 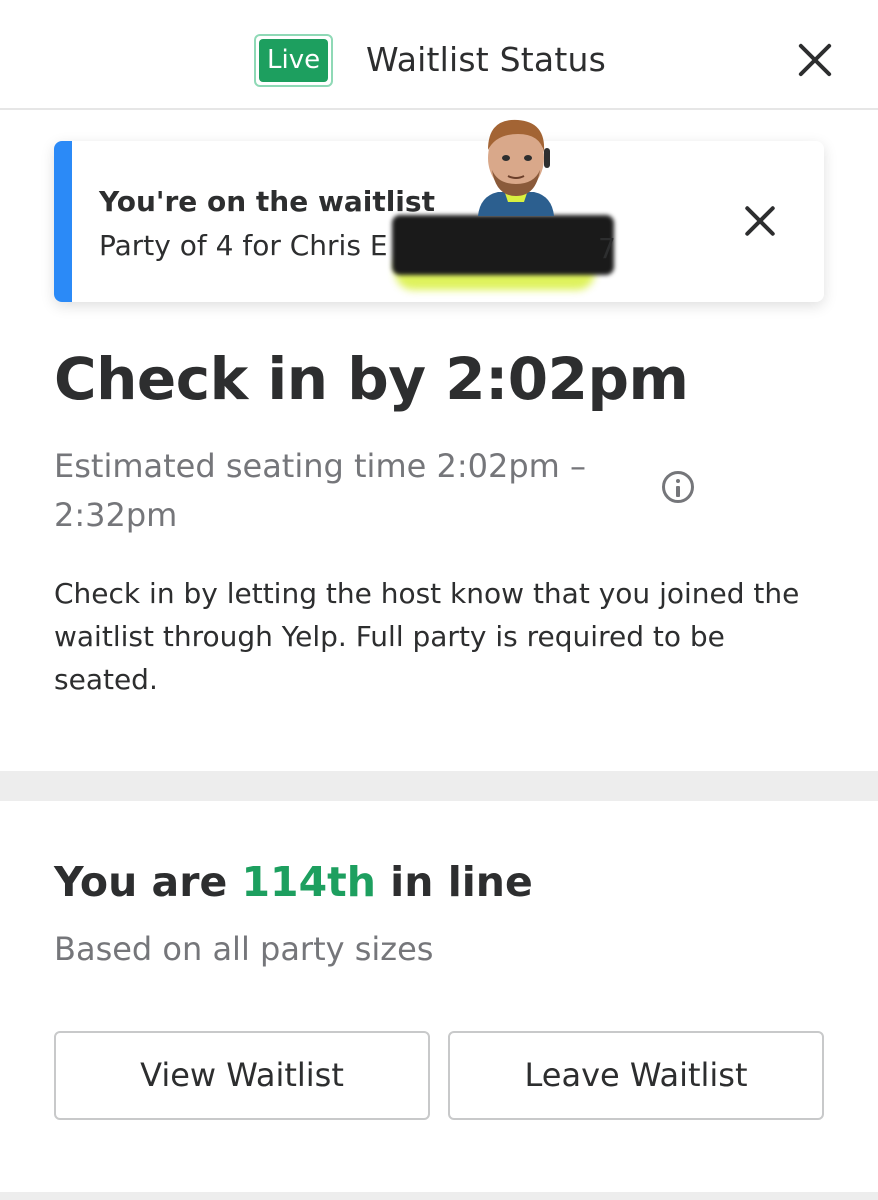 I want to click on avatar, so click(x=516, y=167).